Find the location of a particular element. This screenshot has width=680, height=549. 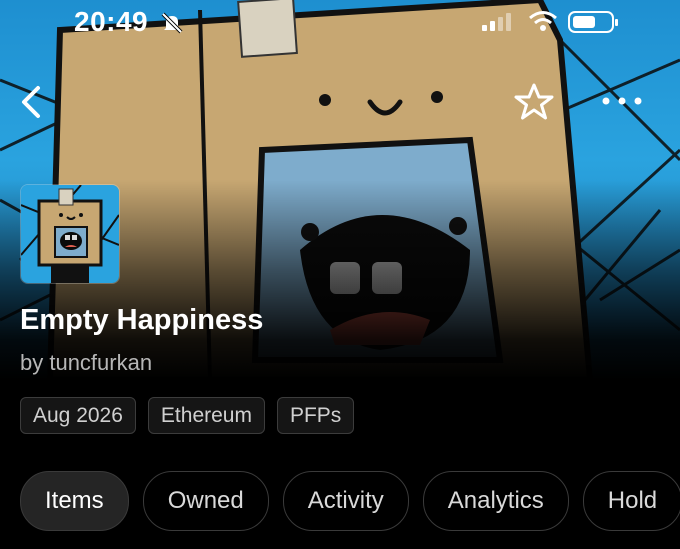

collection-avatar is located at coordinates (70, 234).